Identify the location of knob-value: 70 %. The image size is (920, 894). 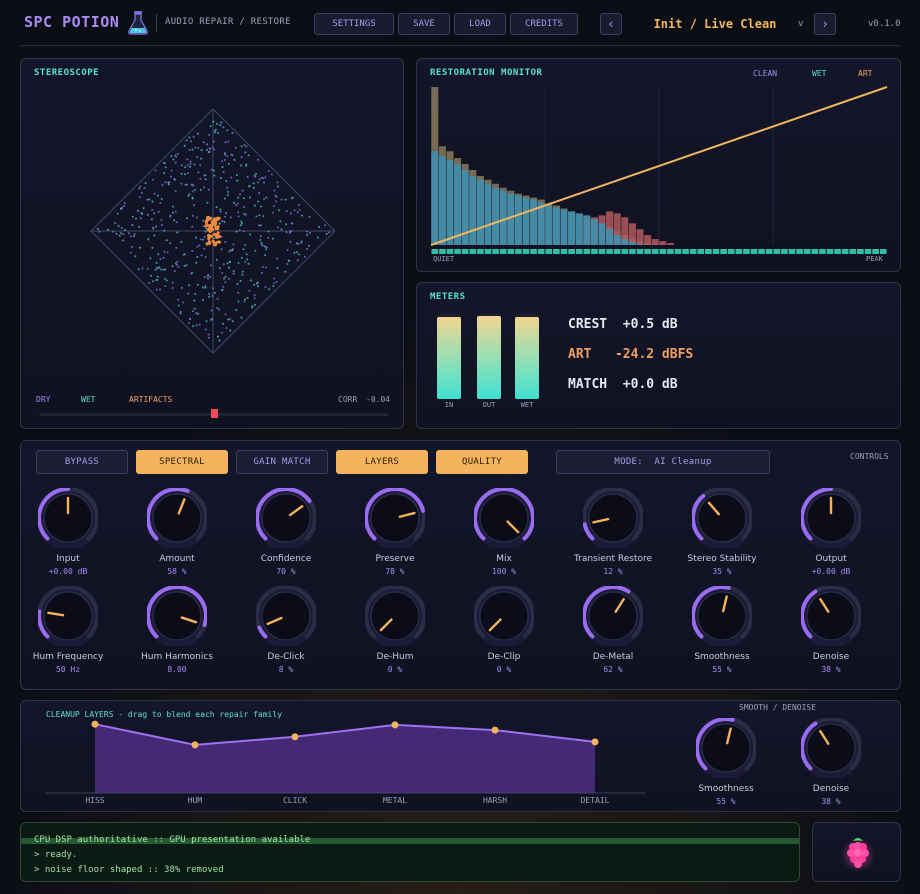
(286, 571).